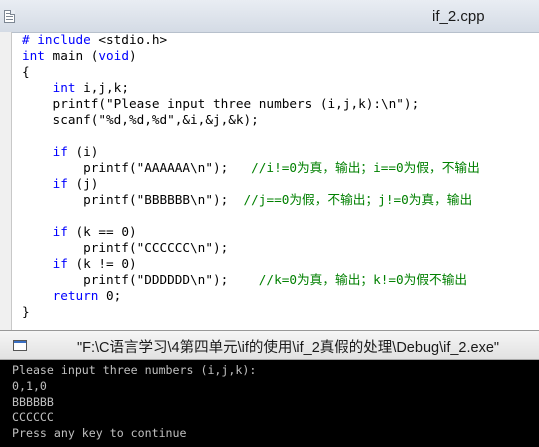 The height and width of the screenshot is (447, 539). Describe the element at coordinates (269, 16) in the screenshot. I see `editor-titlebar: if_2.cpp` at that location.